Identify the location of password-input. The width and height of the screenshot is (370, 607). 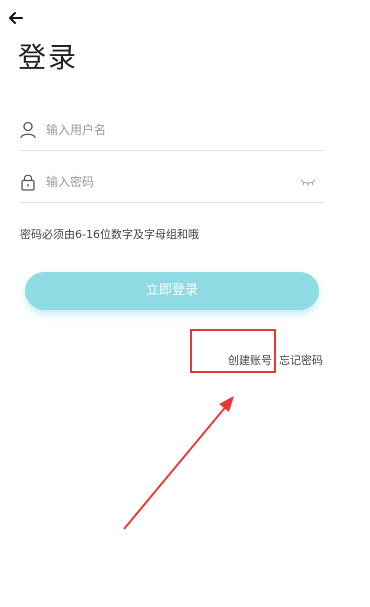
(166, 182).